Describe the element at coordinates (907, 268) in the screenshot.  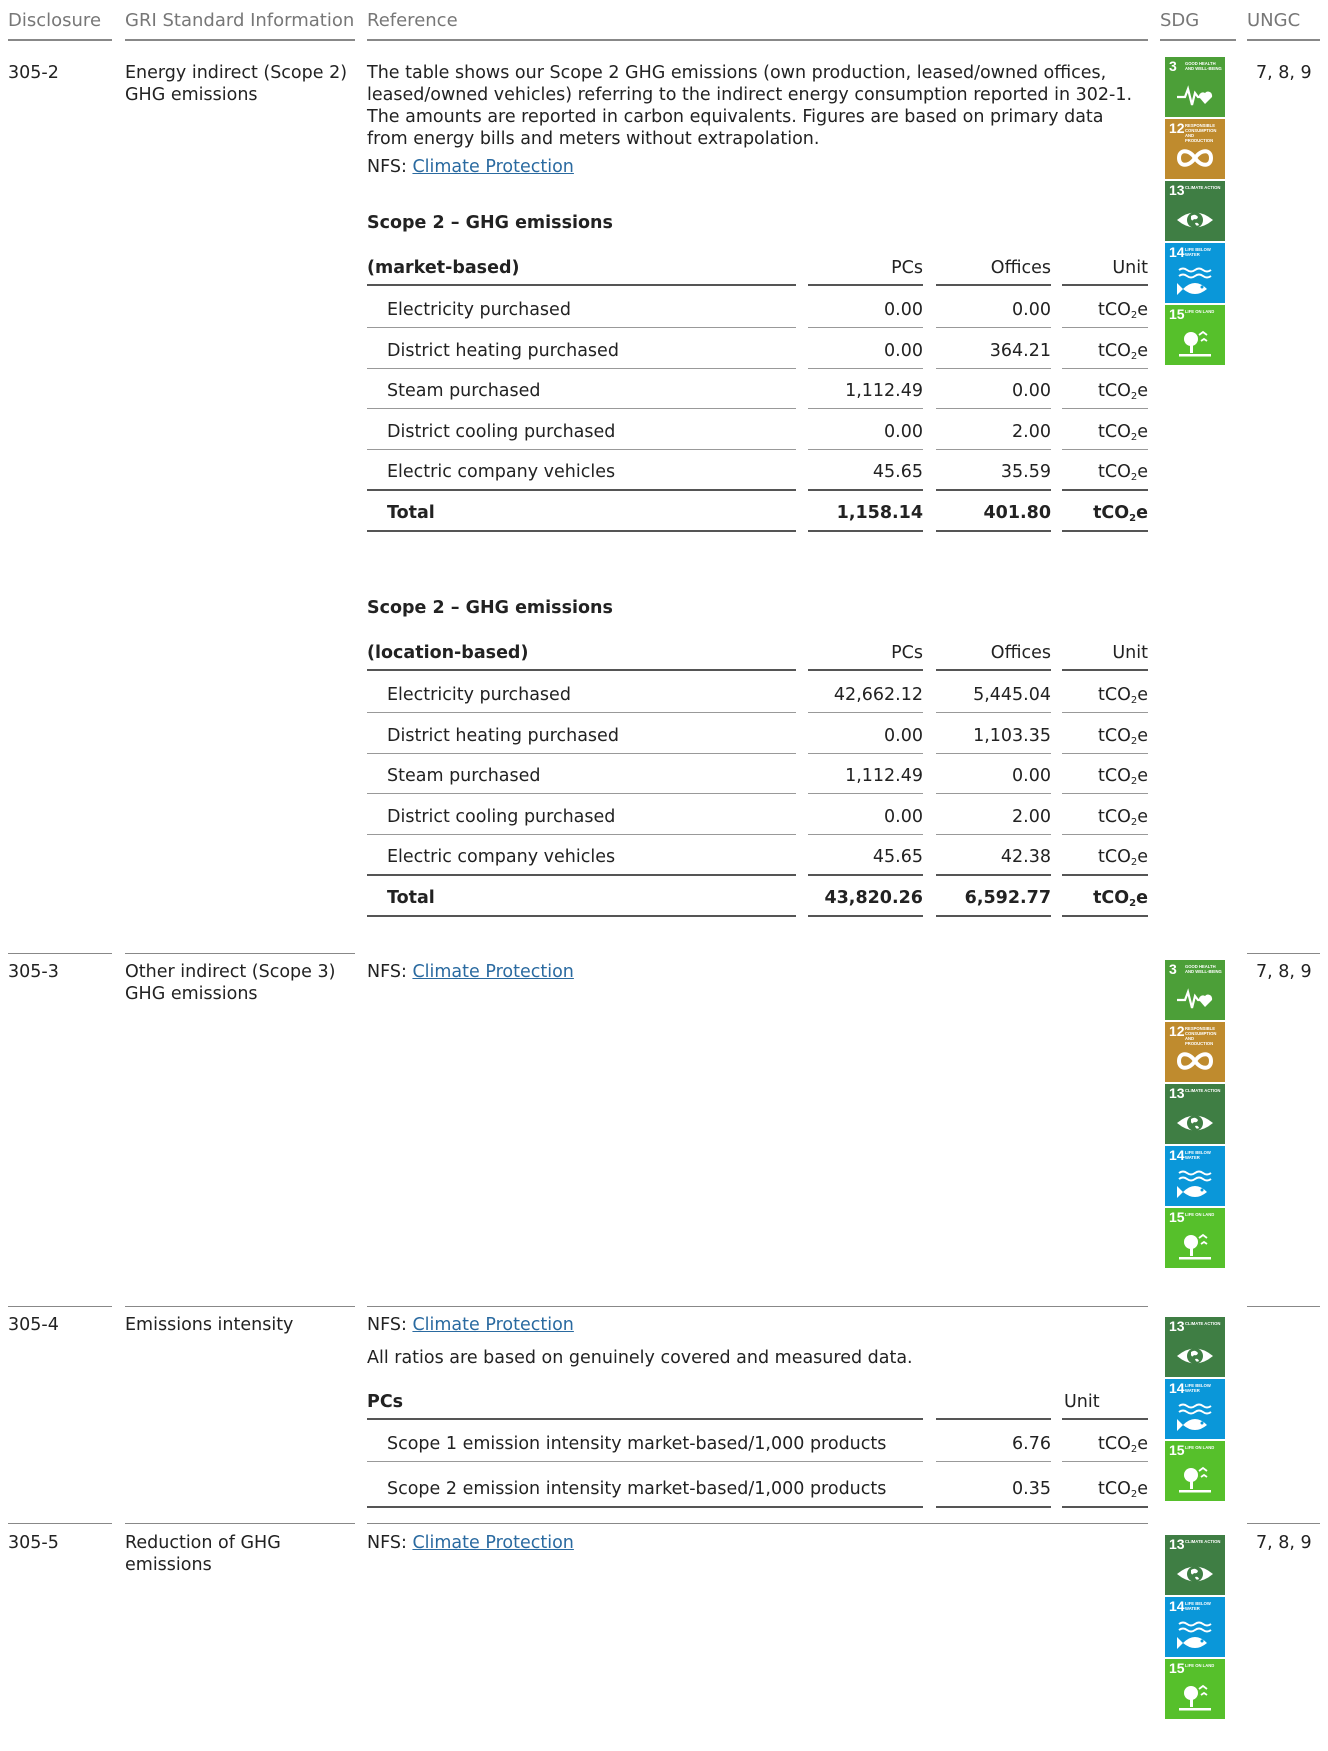
I see `col-pcs: PCs` at that location.